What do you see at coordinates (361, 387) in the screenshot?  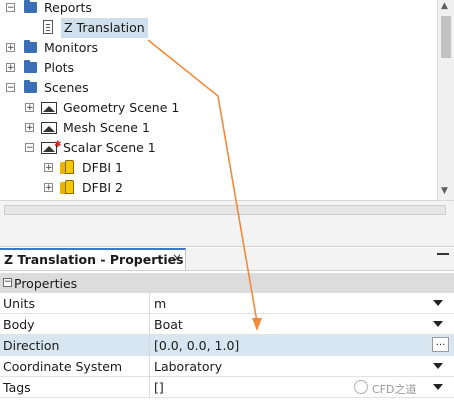 I see `wechat-logo-icon` at bounding box center [361, 387].